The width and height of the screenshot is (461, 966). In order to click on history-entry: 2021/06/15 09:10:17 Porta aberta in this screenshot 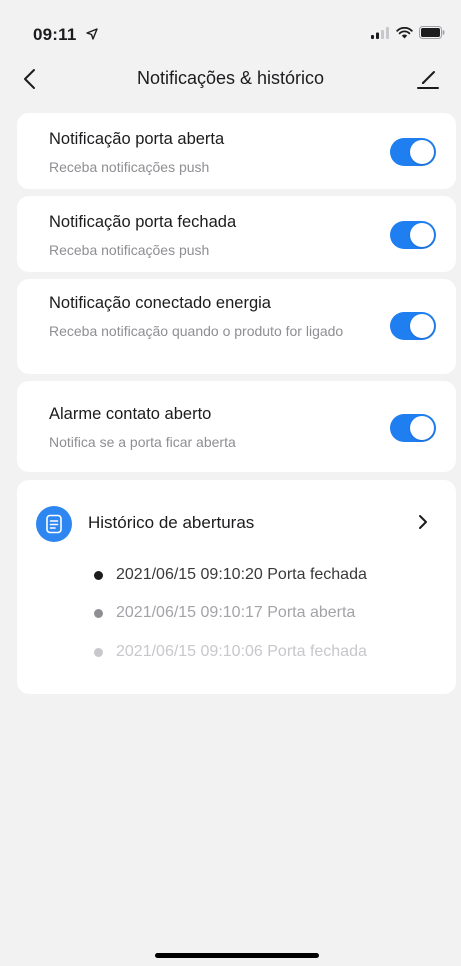, I will do `click(224, 613)`.